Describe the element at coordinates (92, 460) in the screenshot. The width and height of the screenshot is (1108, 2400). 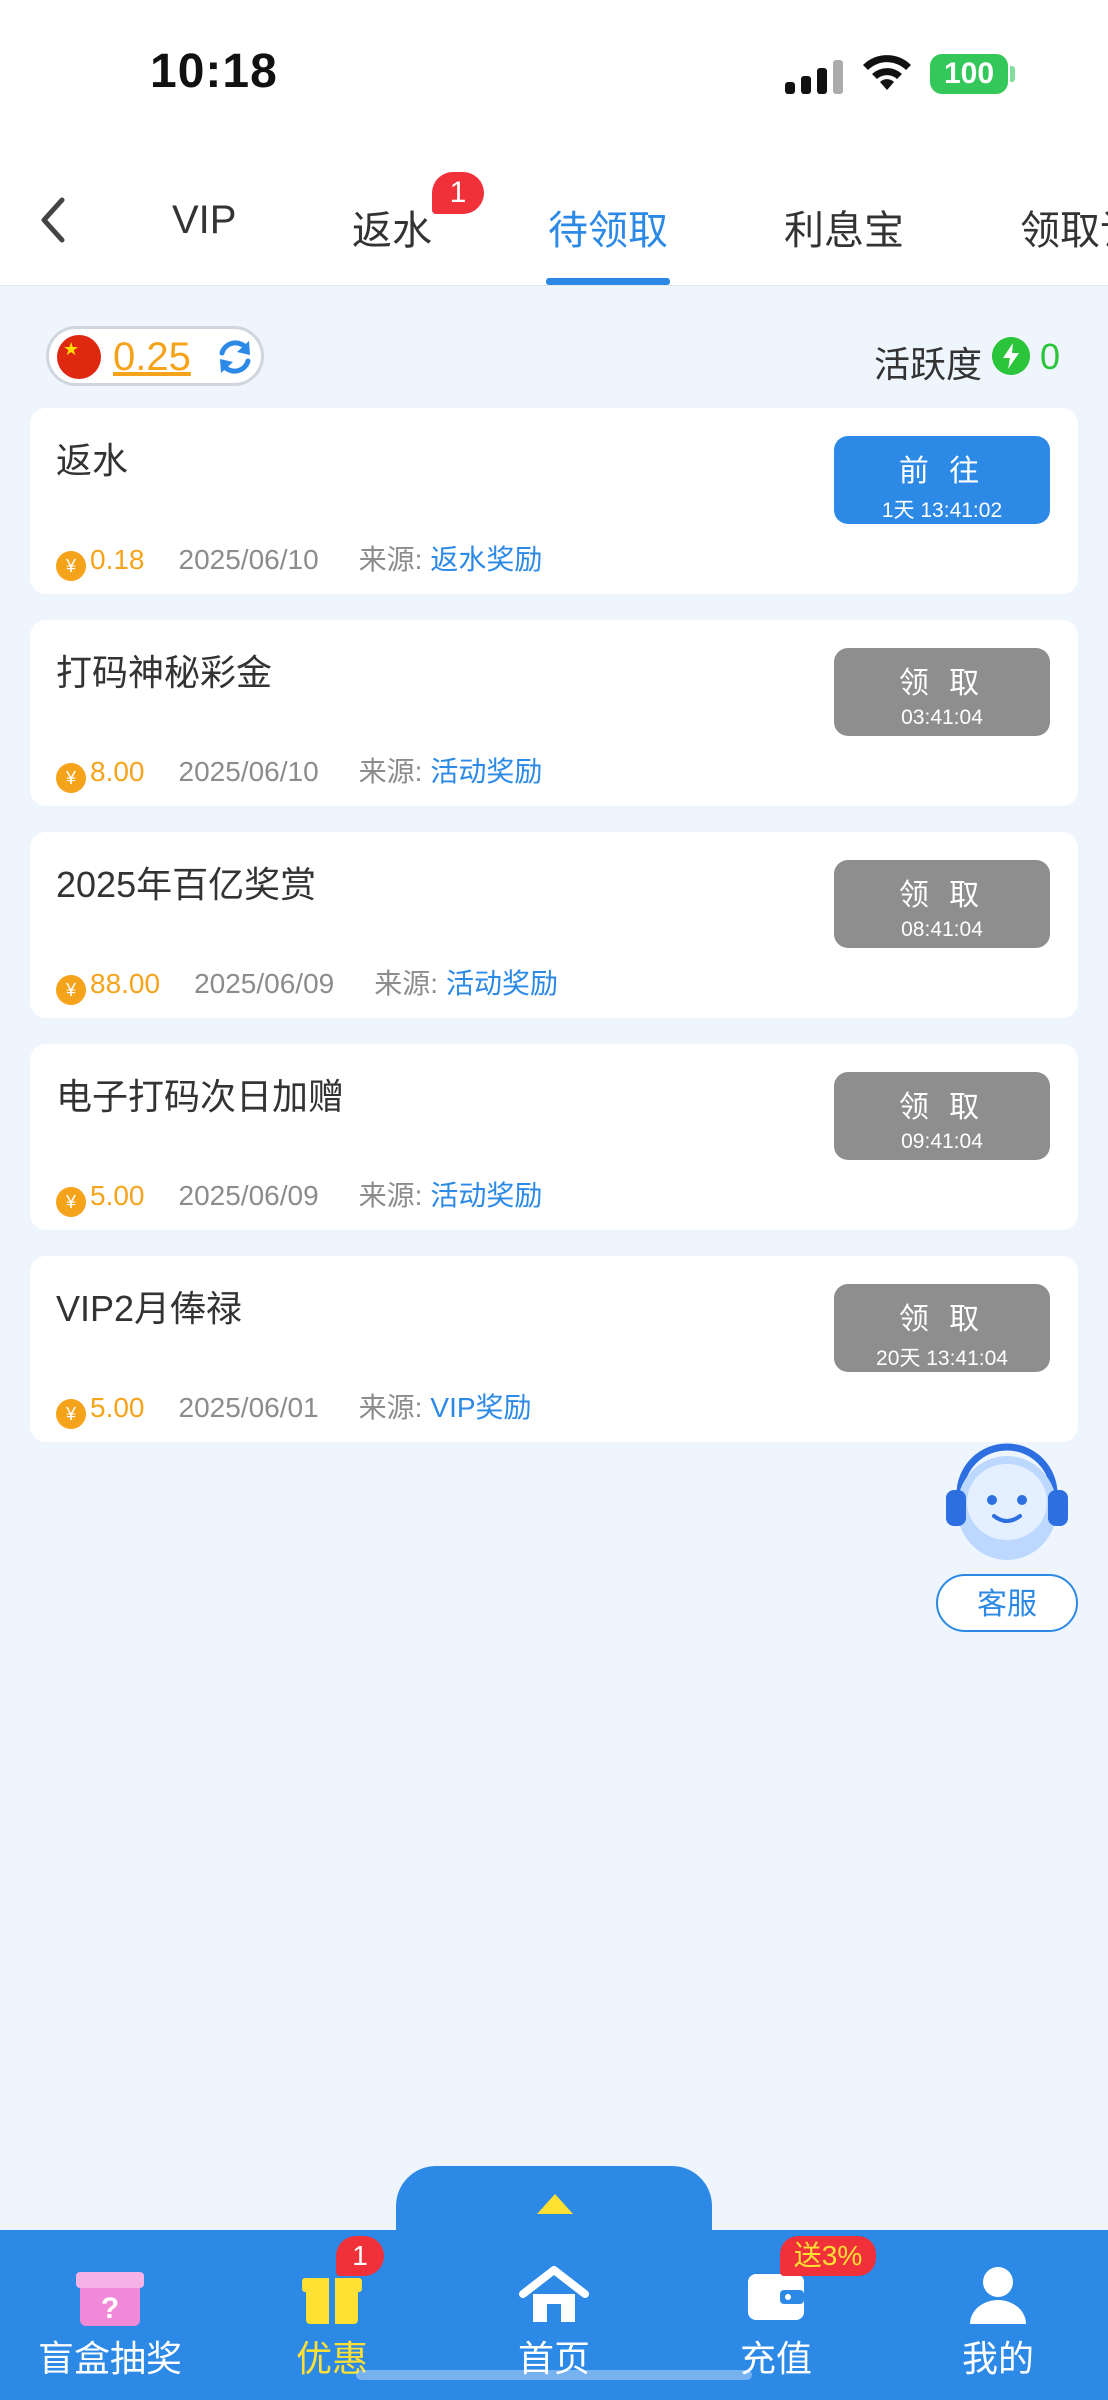
I see `reward-title: 返水` at that location.